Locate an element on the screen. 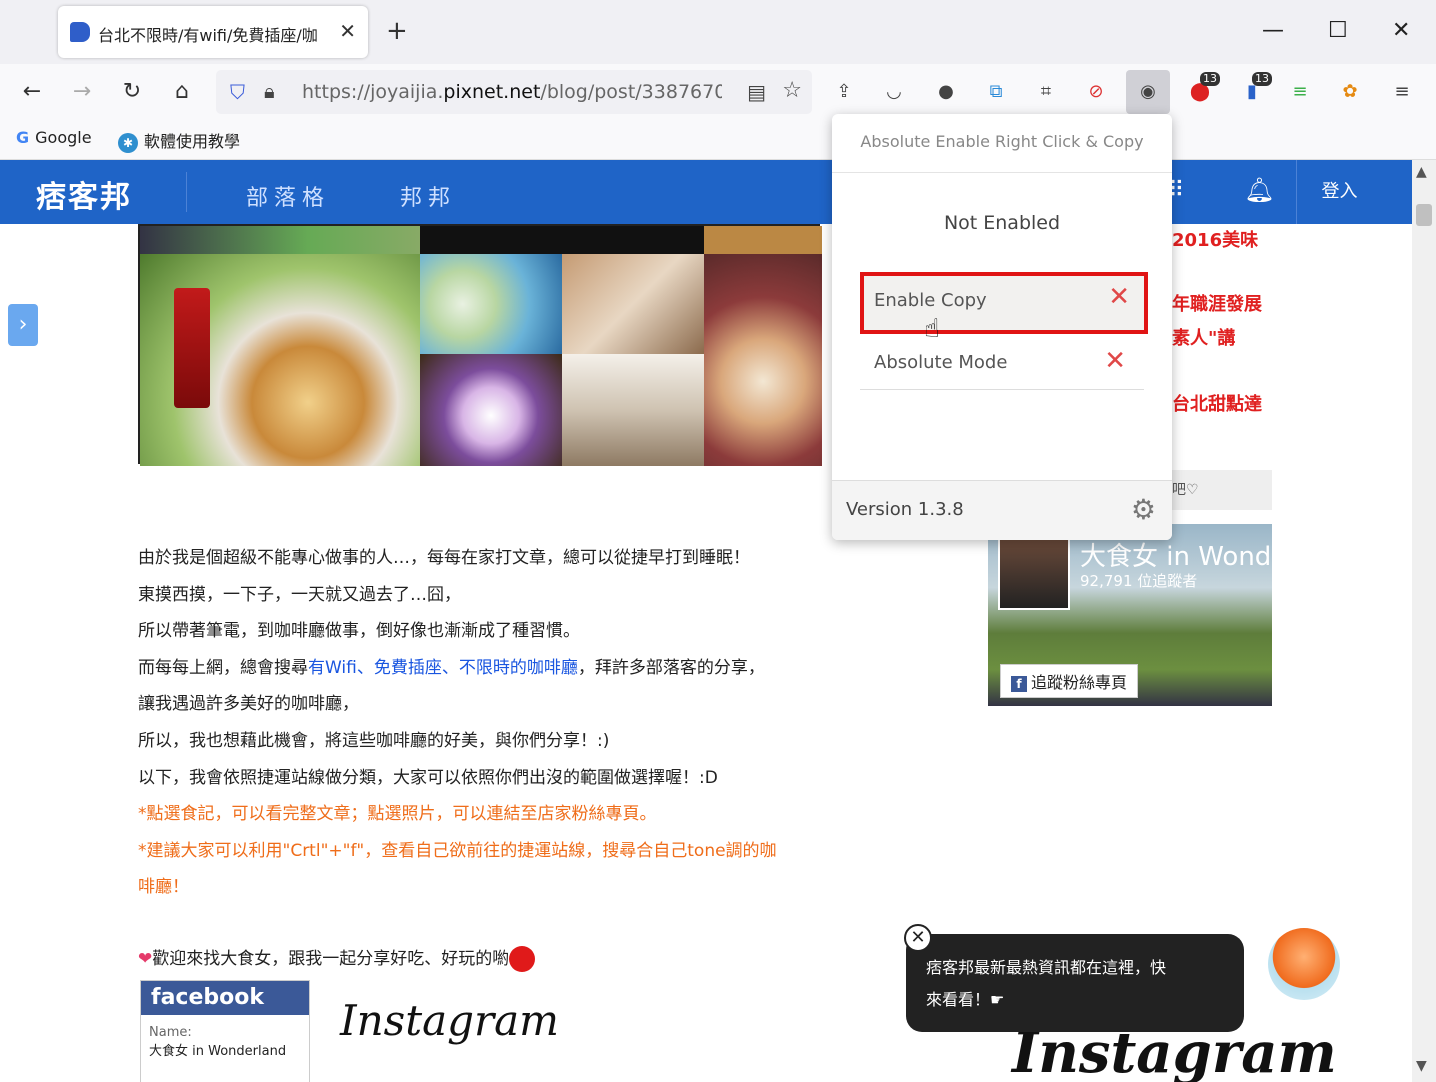  scroll-up-icon: ▲ is located at coordinates (1421, 172).